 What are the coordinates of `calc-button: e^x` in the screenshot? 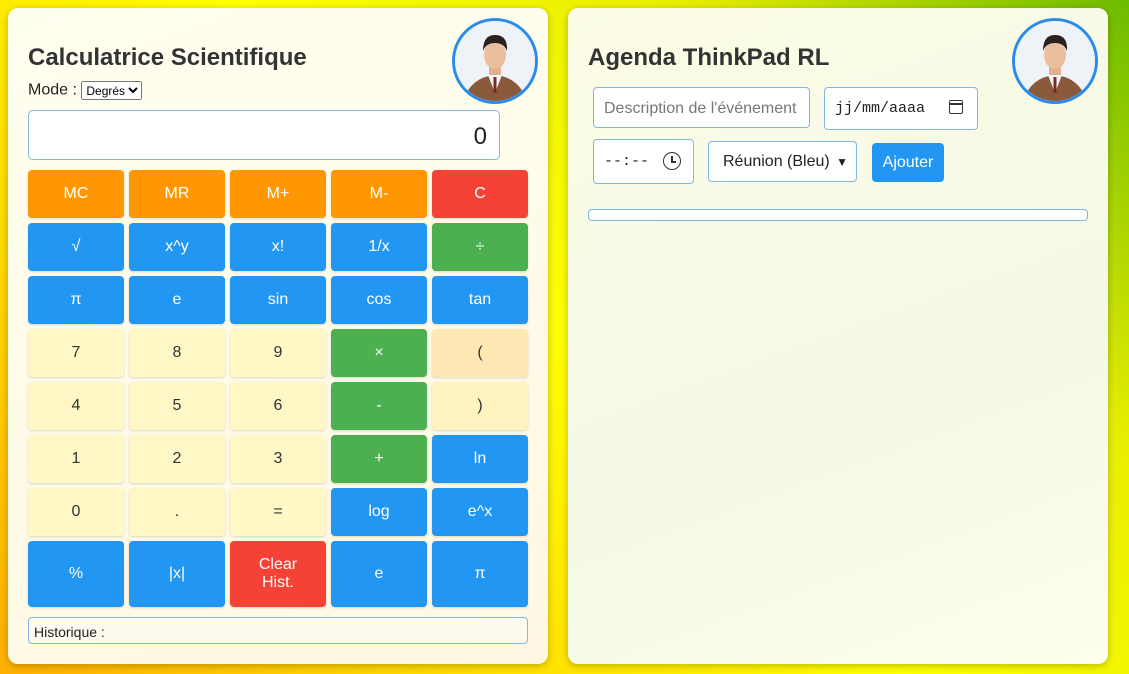 It's located at (480, 512).